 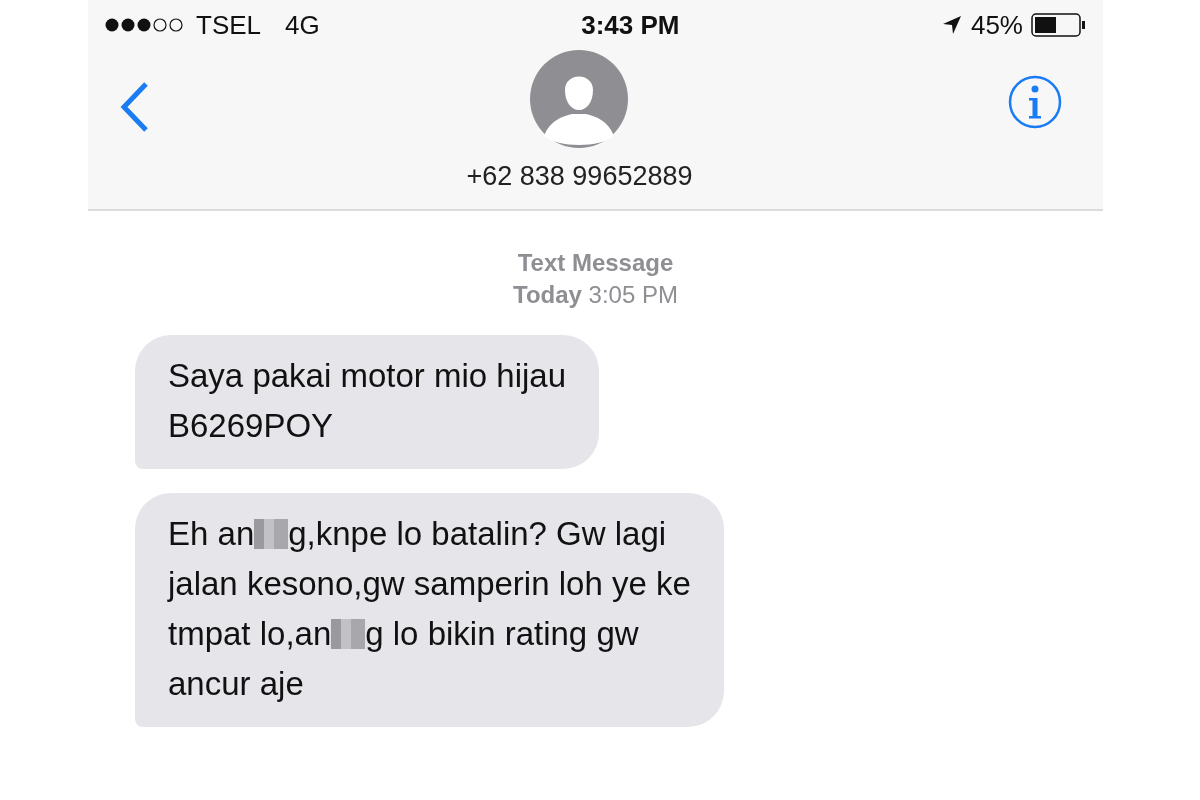 What do you see at coordinates (996, 25) in the screenshot?
I see `battery-percent: 45%` at bounding box center [996, 25].